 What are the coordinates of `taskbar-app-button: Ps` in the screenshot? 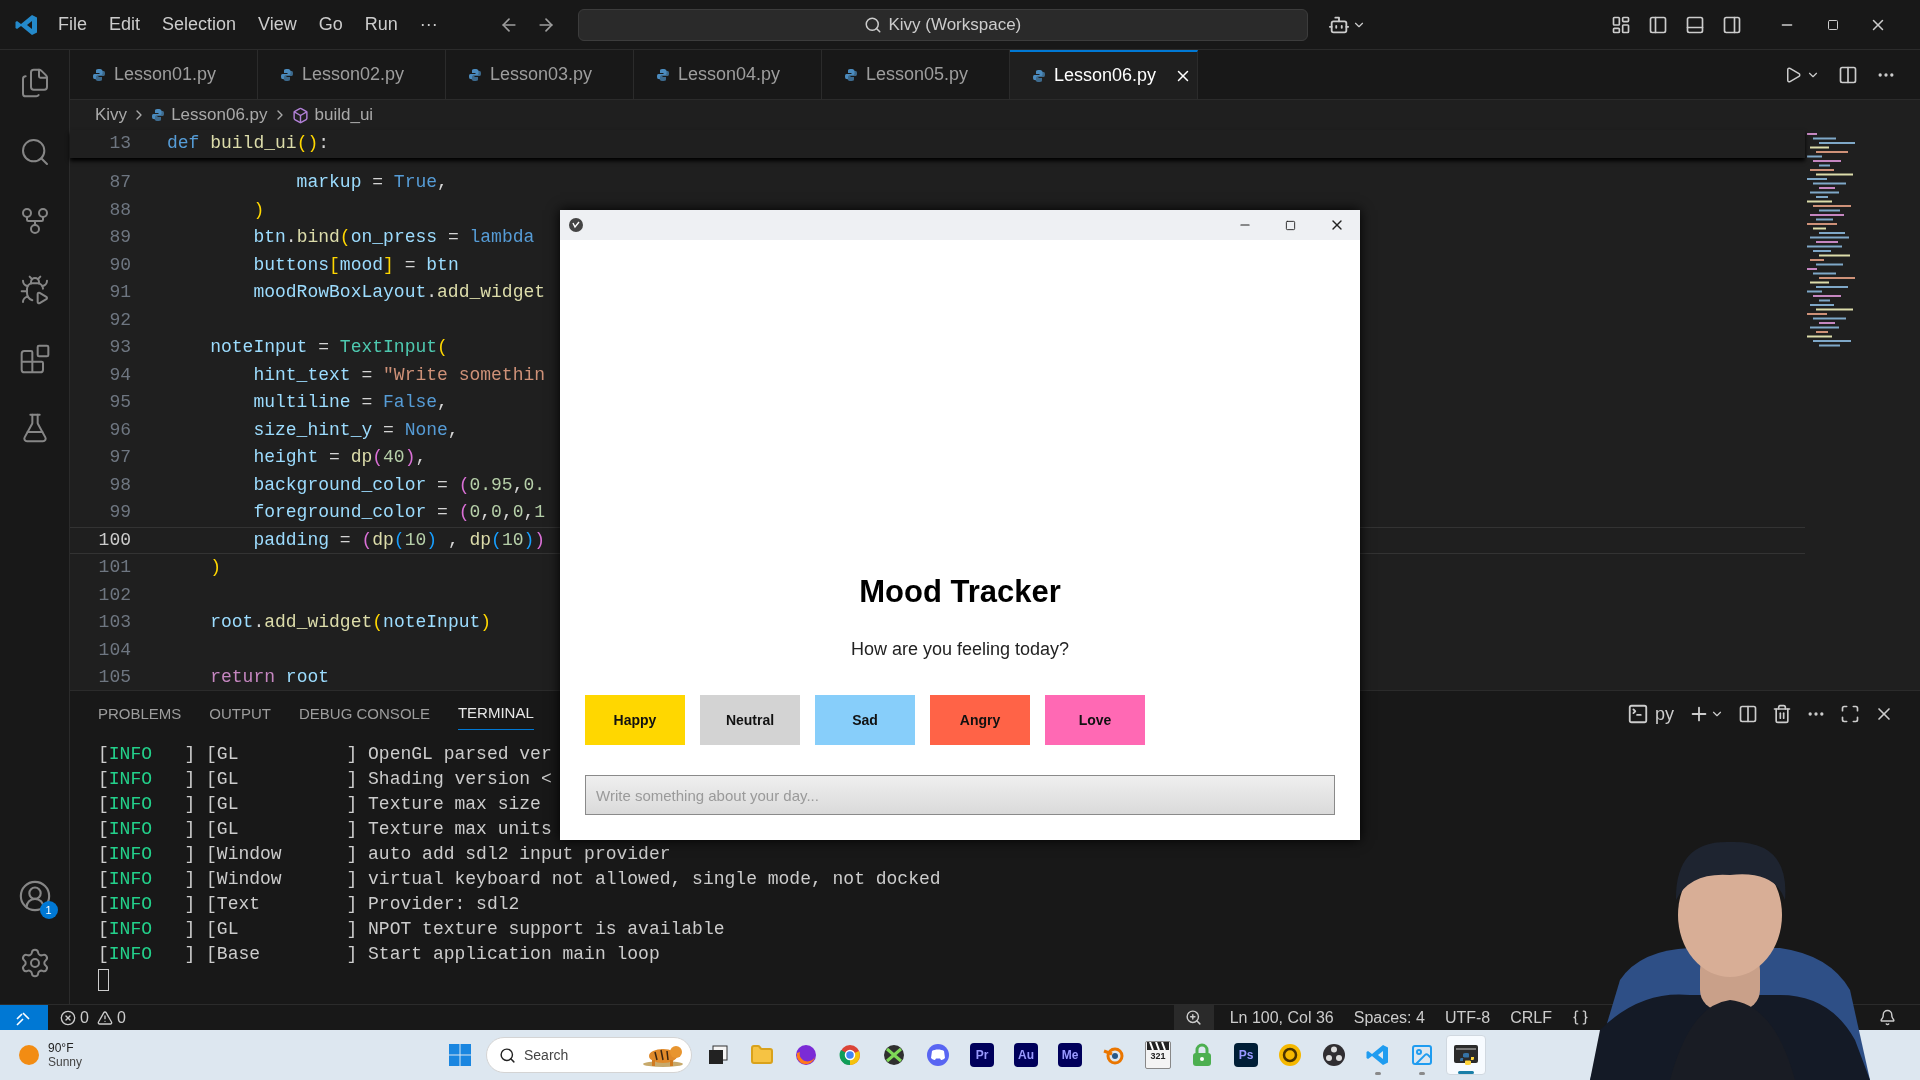 It's located at (1246, 1055).